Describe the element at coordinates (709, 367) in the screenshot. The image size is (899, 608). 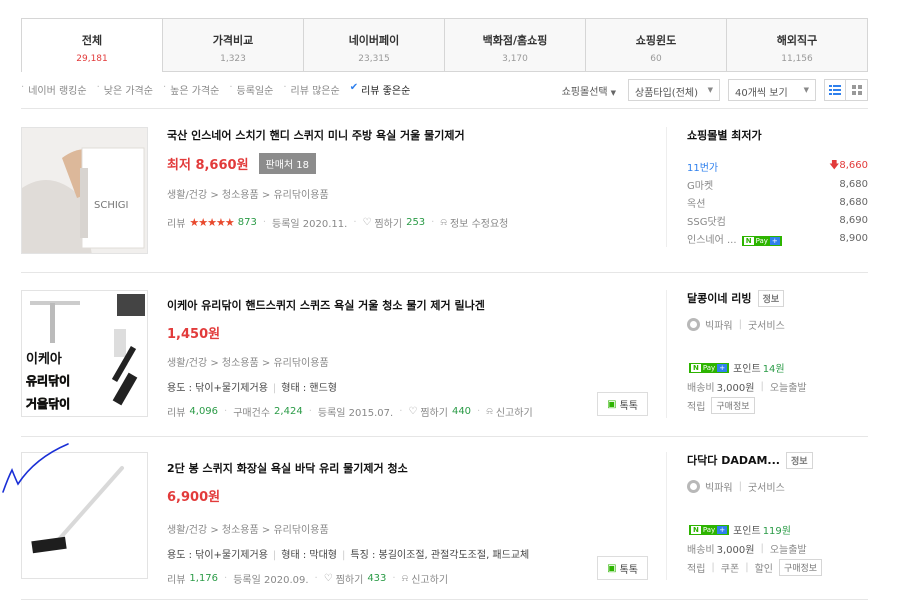
I see `npay-badge: N Pay +` at that location.